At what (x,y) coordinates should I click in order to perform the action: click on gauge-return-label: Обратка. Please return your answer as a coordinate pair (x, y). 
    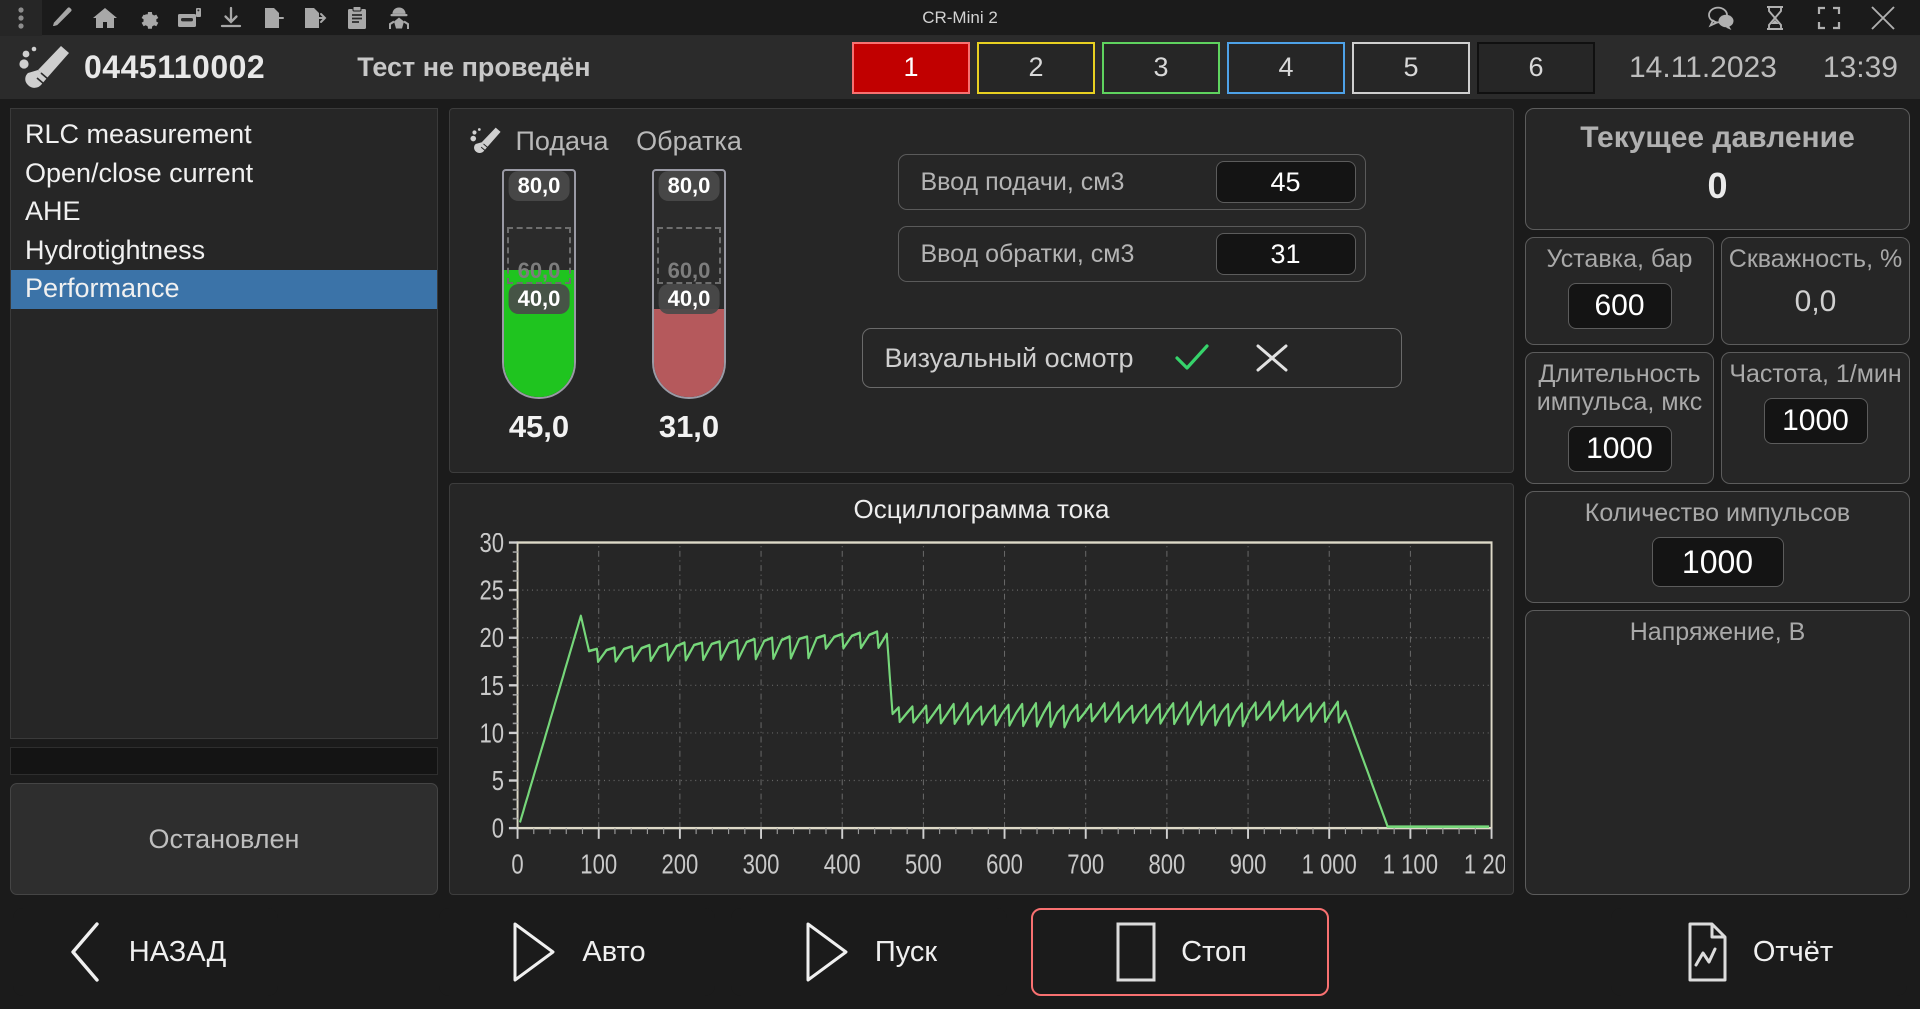
    Looking at the image, I should click on (689, 140).